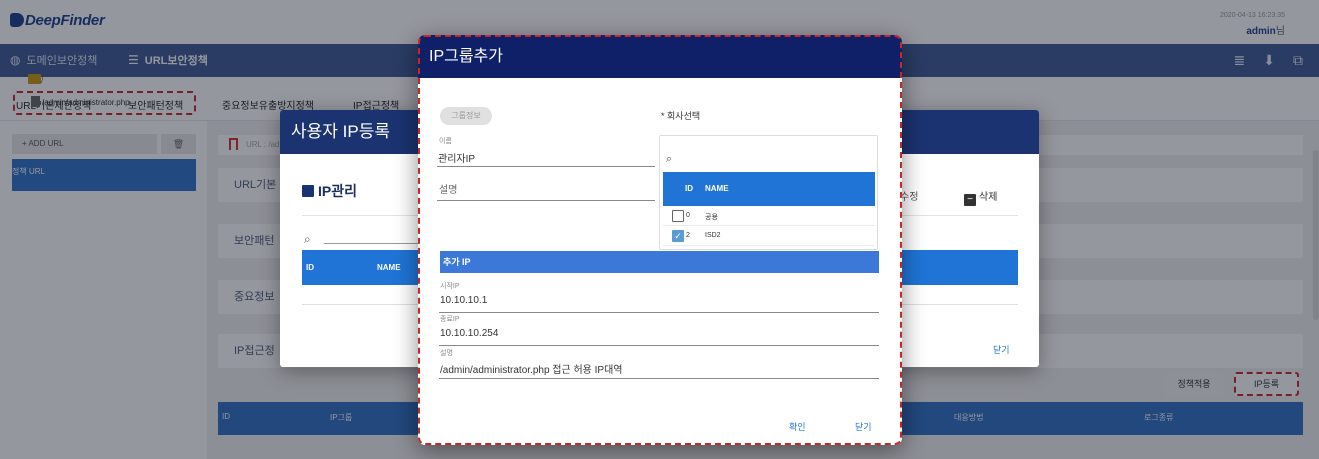 The width and height of the screenshot is (1319, 459). What do you see at coordinates (769, 189) in the screenshot?
I see `company-table-header: ID NAME` at bounding box center [769, 189].